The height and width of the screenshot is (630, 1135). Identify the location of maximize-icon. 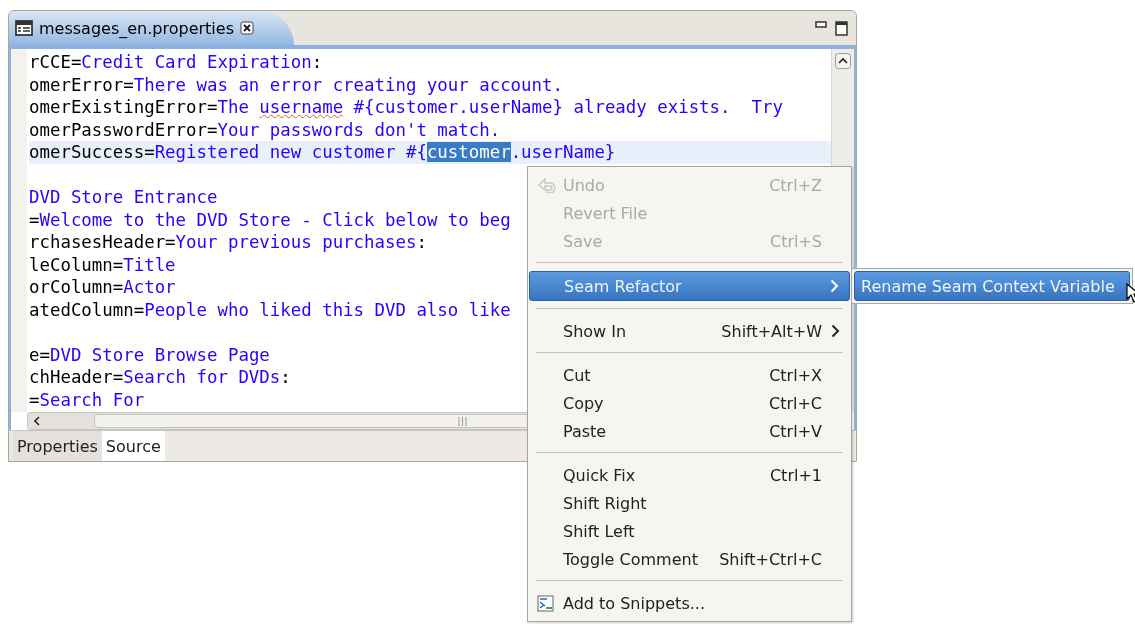
(841, 28).